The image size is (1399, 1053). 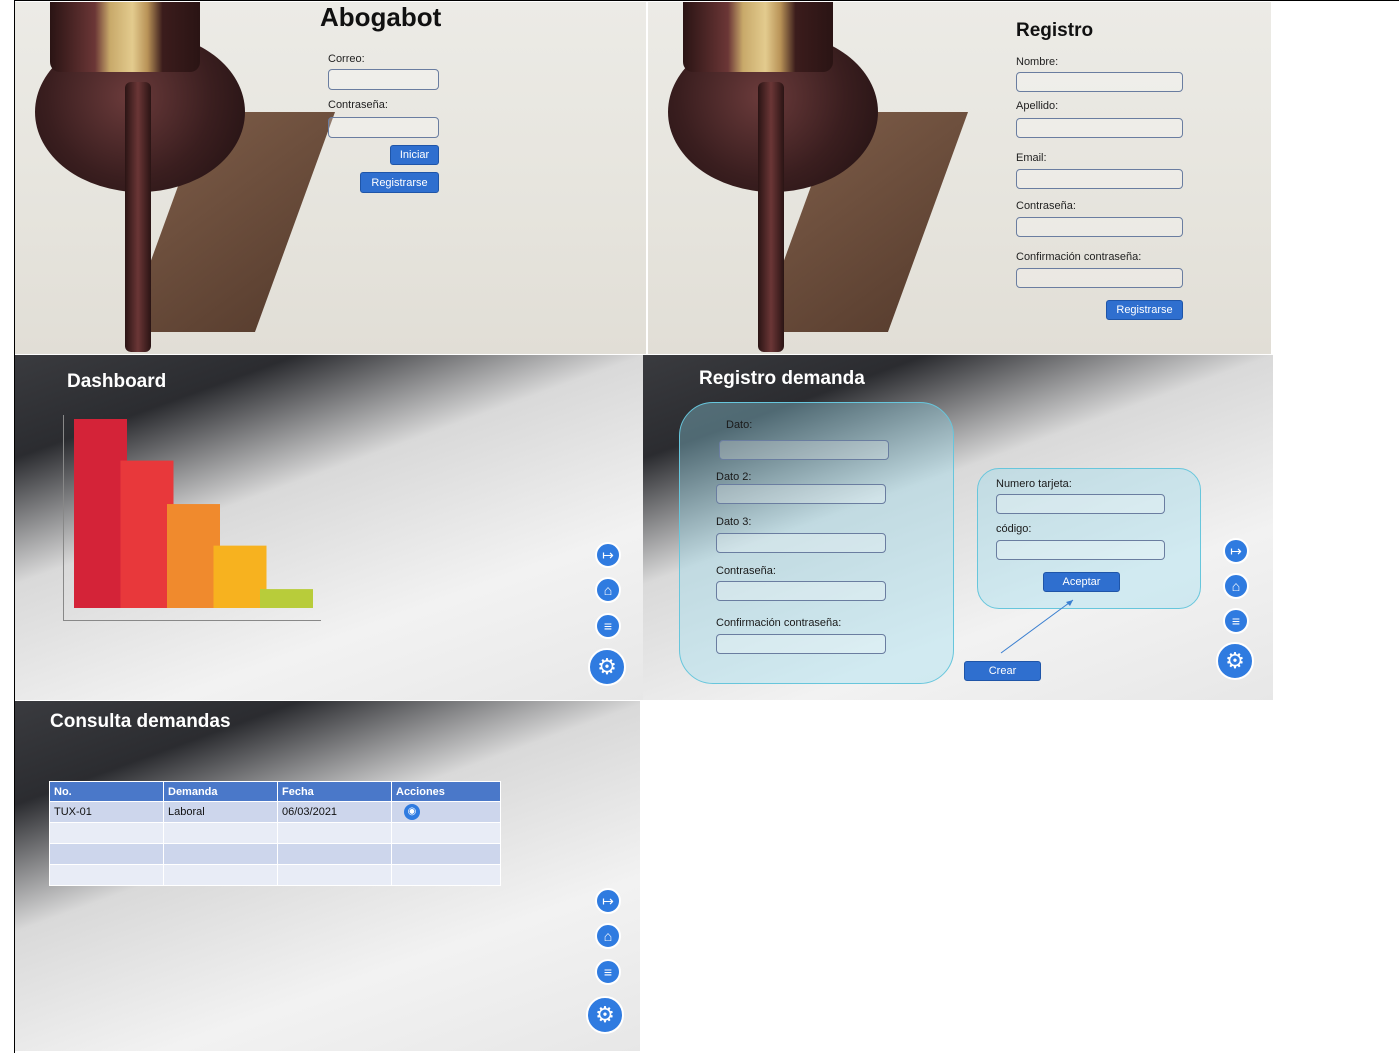 I want to click on password-label: Contraseña:, so click(x=358, y=105).